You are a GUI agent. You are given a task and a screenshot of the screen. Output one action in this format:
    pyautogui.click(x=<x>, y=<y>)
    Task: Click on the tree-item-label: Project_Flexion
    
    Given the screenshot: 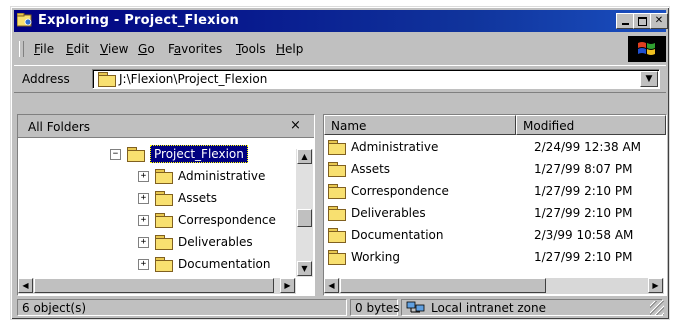 What is the action you would take?
    pyautogui.click(x=199, y=154)
    